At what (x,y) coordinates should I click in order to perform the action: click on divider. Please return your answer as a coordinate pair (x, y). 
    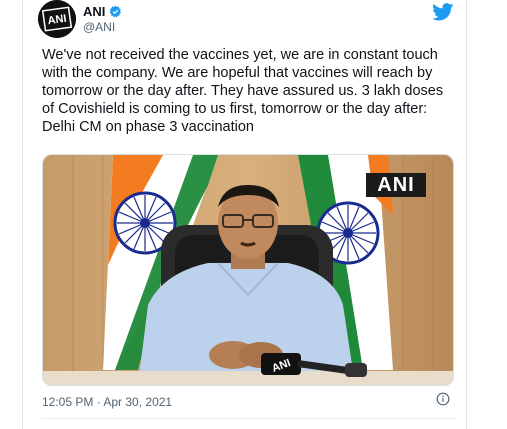
    Looking at the image, I should click on (249, 418).